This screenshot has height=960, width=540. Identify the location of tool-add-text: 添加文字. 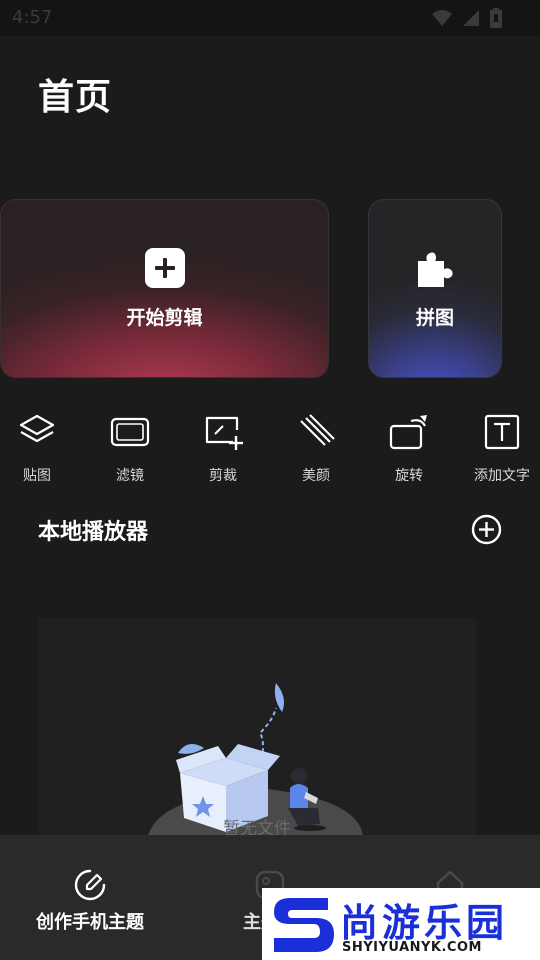
(498, 448).